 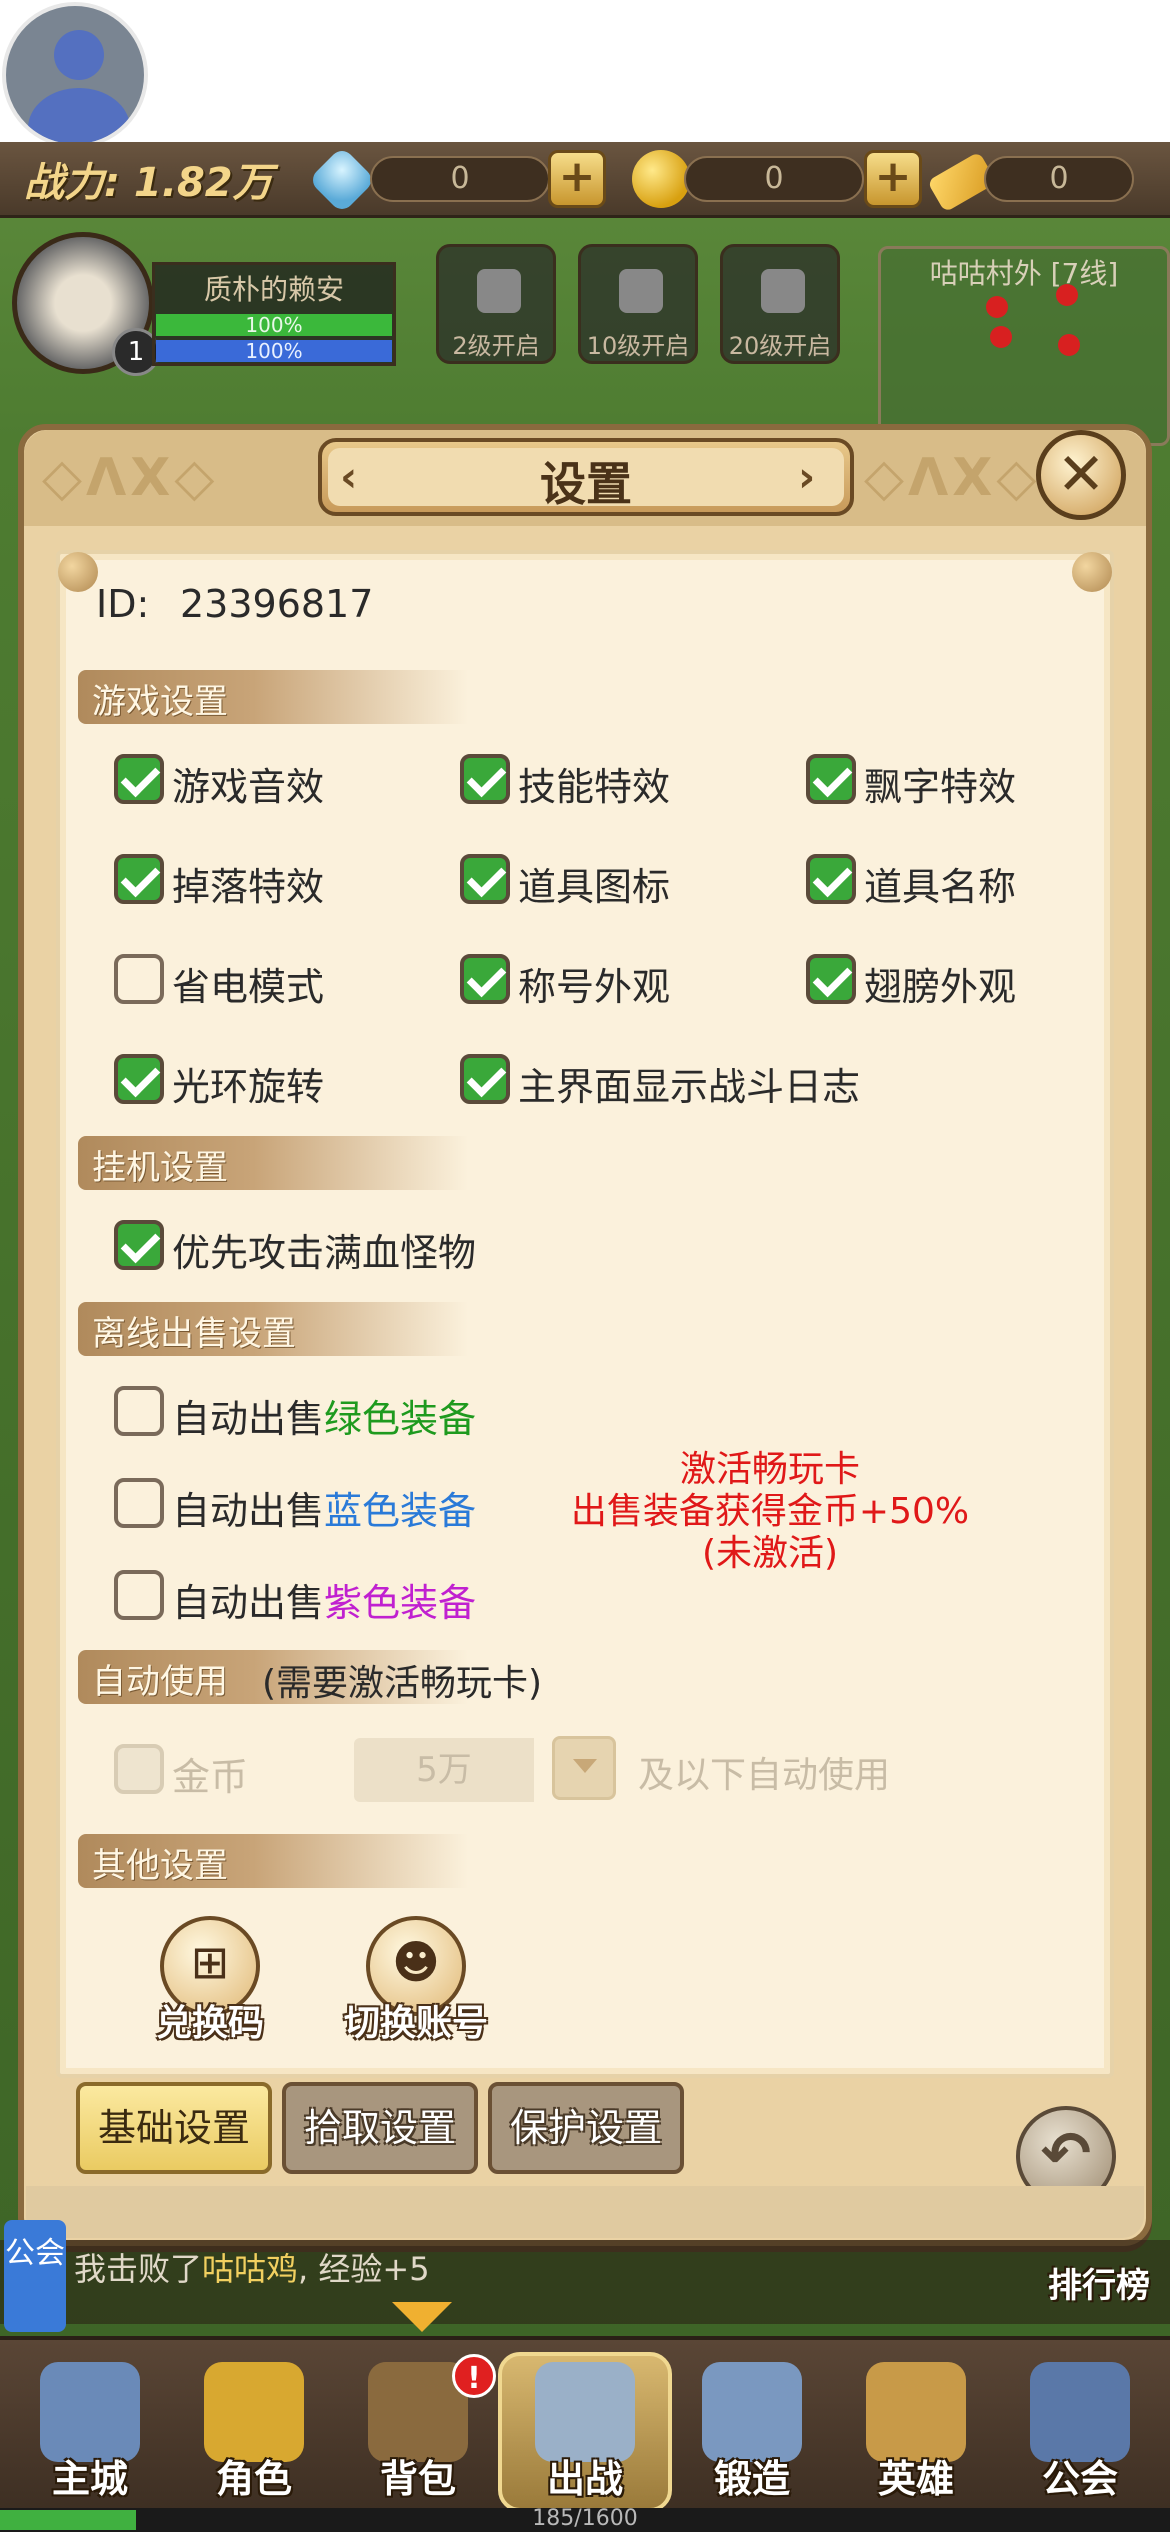 I want to click on section-title-auto-use: 自动使用, so click(x=160, y=1682).